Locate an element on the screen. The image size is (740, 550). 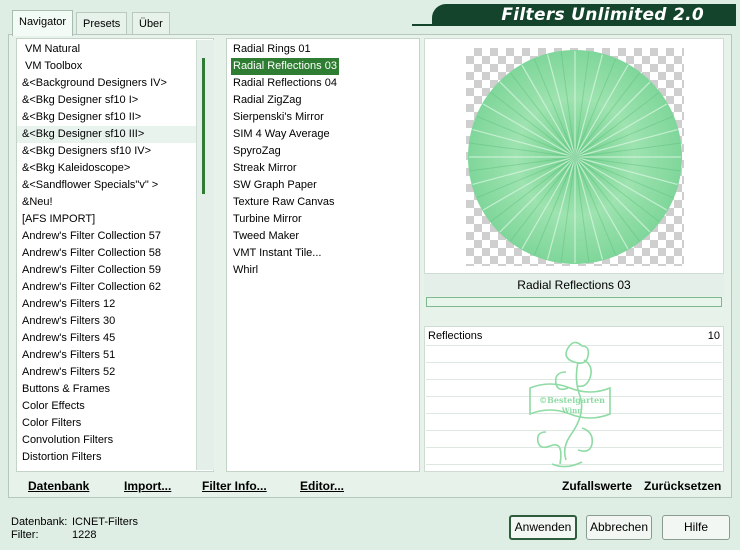
category-item: &<Bkg Designer sf10 III> is located at coordinates (115, 134).